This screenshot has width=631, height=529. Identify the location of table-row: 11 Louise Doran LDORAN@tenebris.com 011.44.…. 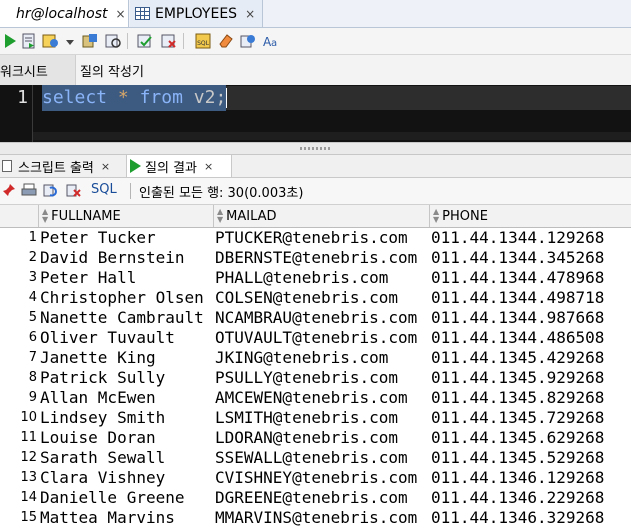
(315, 438).